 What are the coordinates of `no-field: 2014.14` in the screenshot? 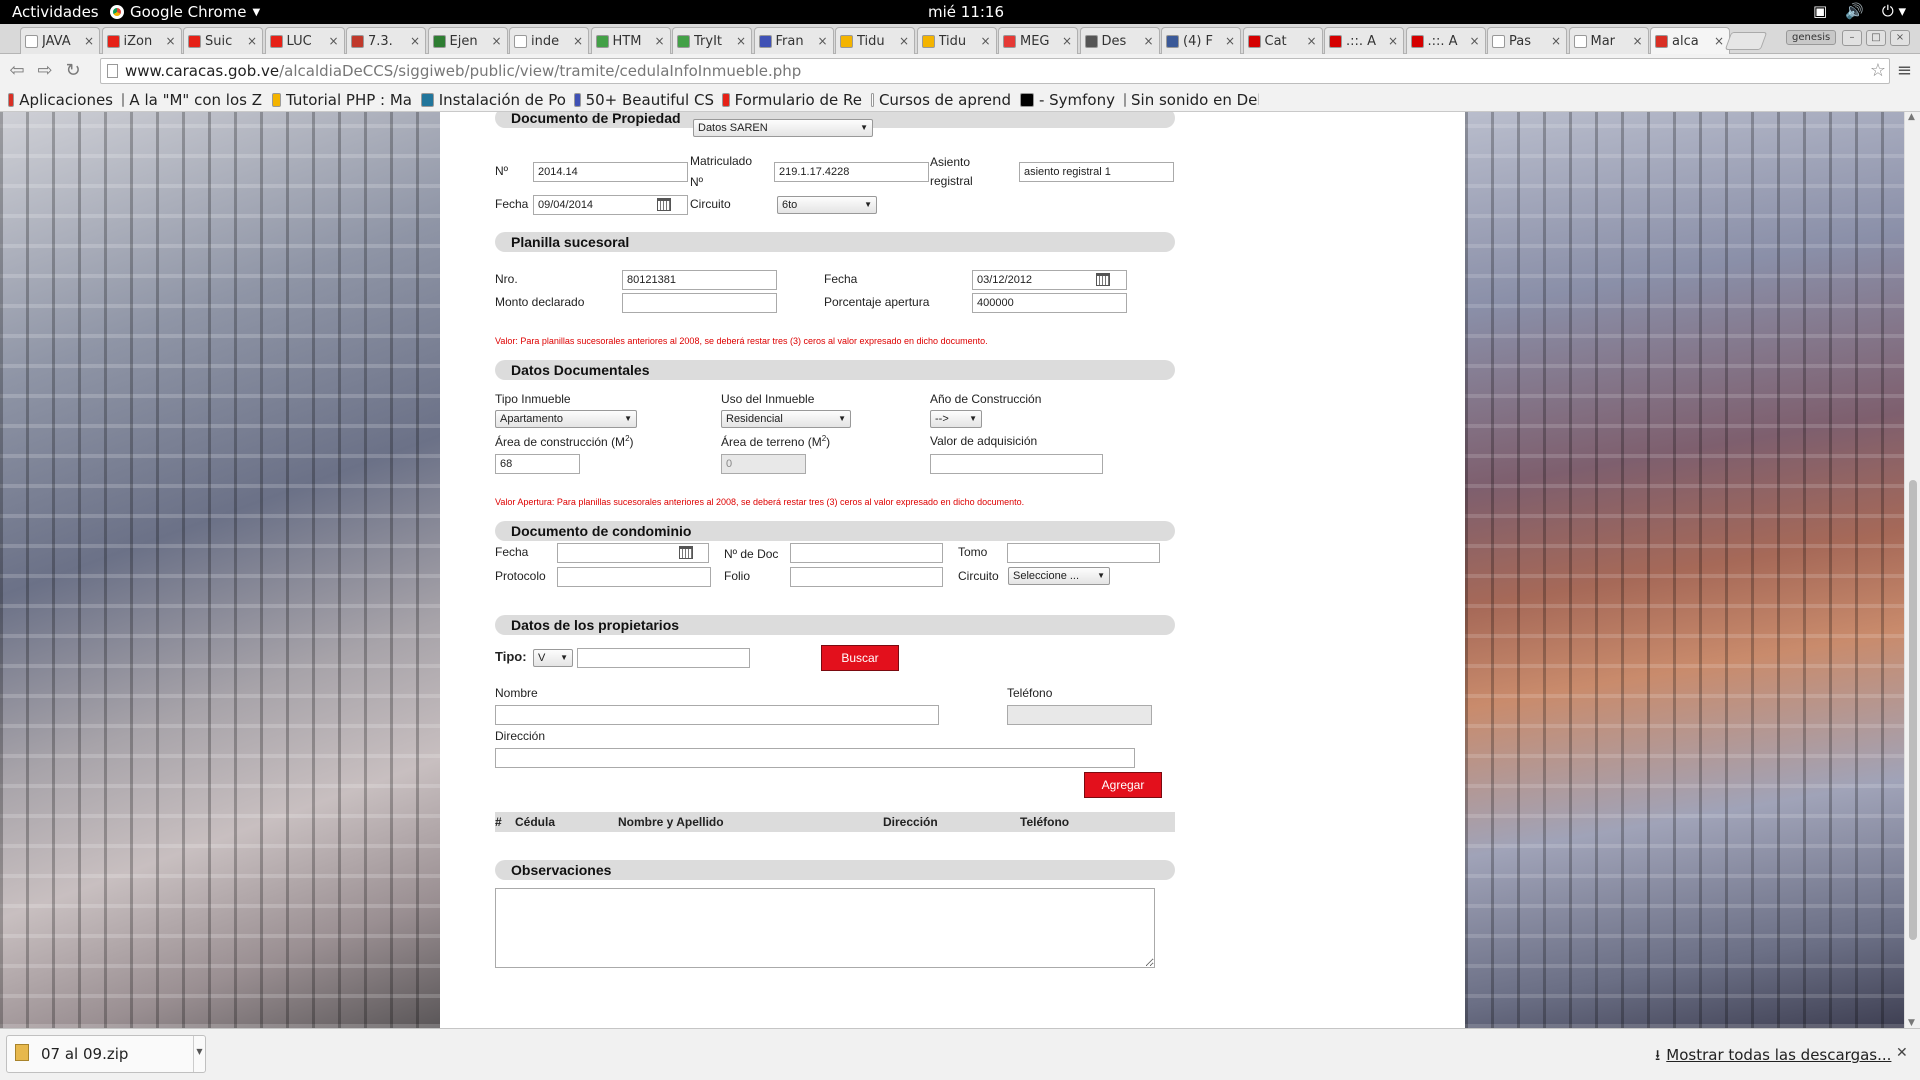 It's located at (610, 172).